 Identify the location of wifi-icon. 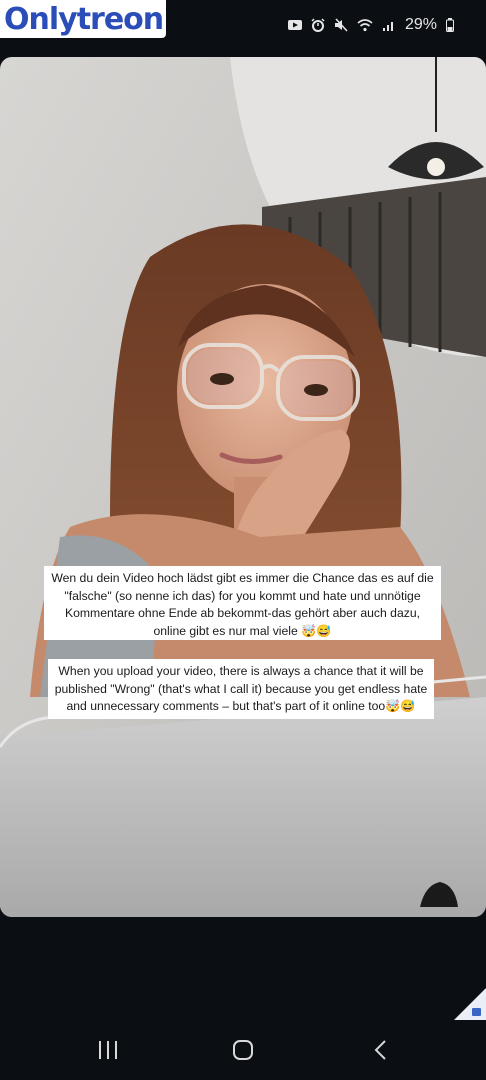
(365, 25).